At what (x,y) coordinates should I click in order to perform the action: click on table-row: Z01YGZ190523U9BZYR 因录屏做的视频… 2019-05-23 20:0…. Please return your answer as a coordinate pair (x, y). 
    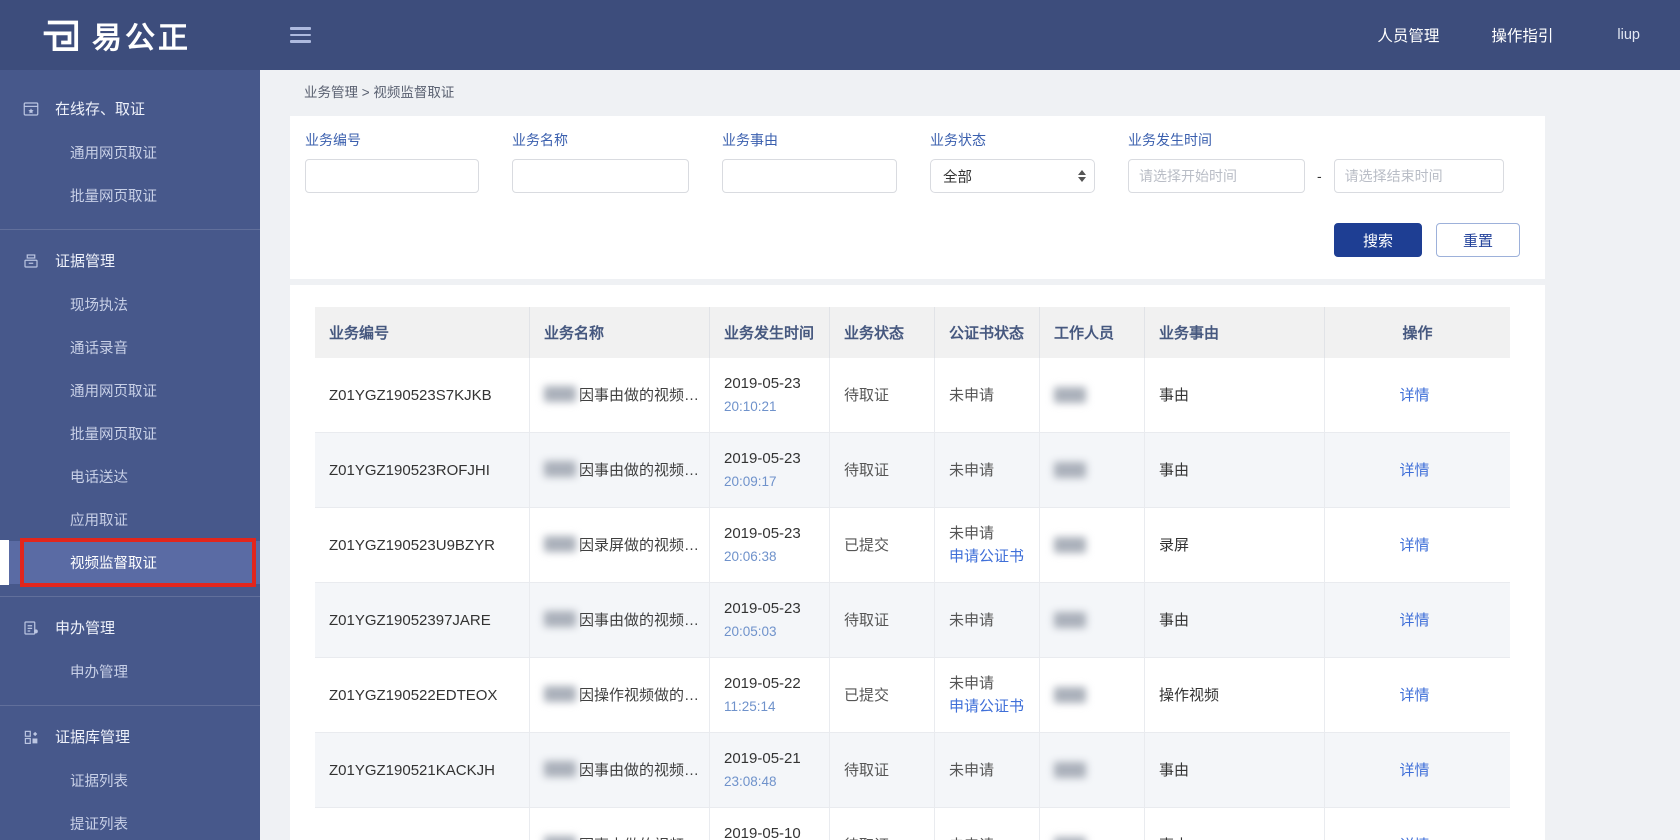
    Looking at the image, I should click on (912, 545).